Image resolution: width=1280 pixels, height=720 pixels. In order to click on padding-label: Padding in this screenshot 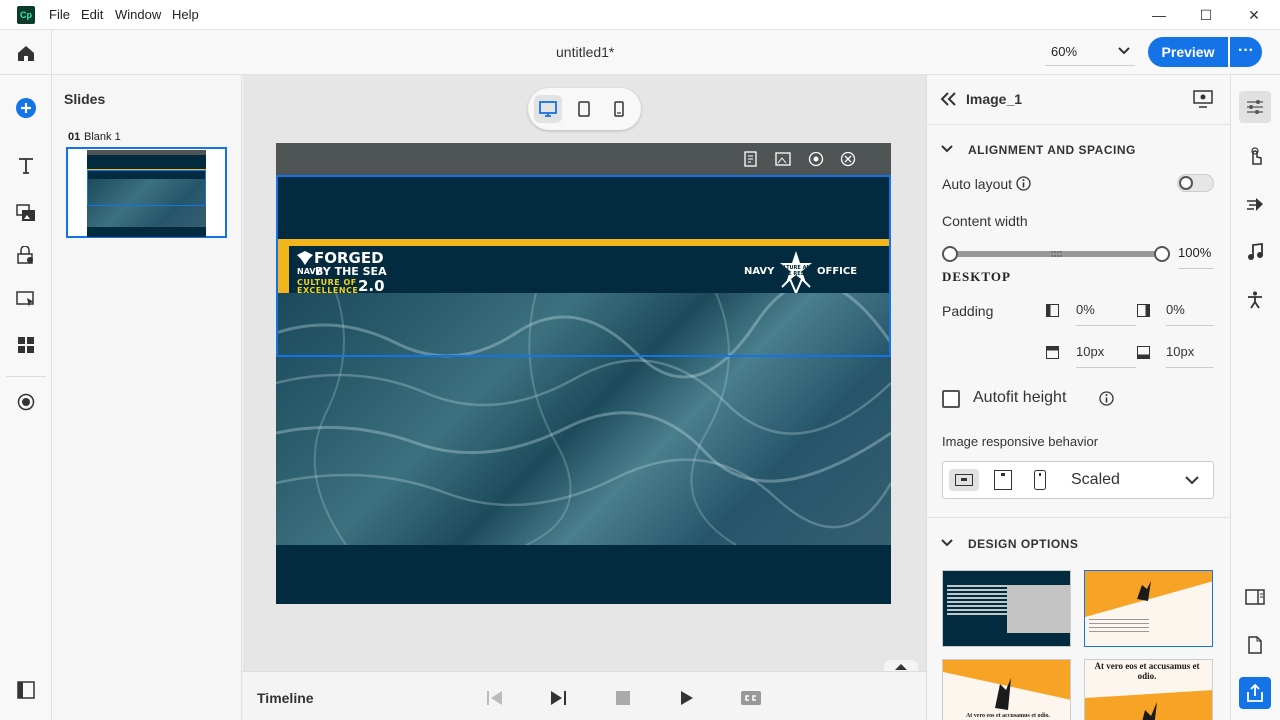, I will do `click(968, 311)`.